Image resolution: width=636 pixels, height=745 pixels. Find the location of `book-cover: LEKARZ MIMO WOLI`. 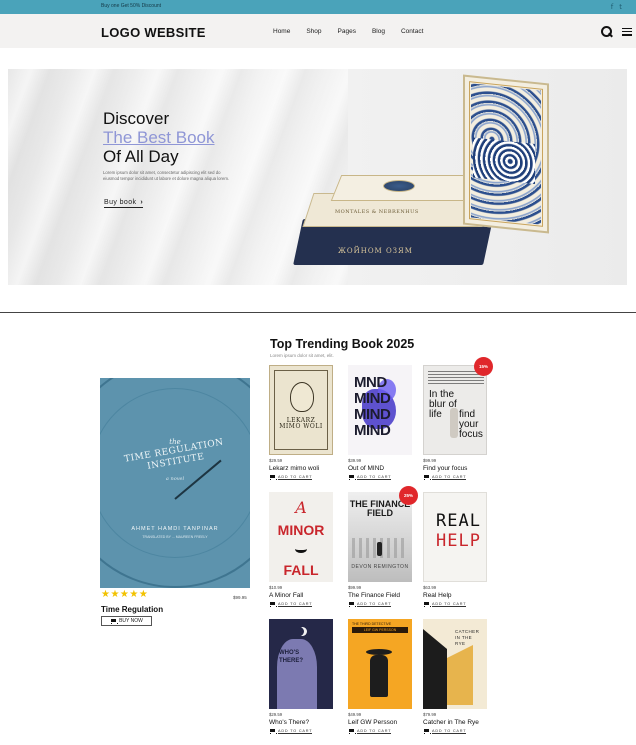

book-cover: LEKARZ MIMO WOLI is located at coordinates (301, 410).